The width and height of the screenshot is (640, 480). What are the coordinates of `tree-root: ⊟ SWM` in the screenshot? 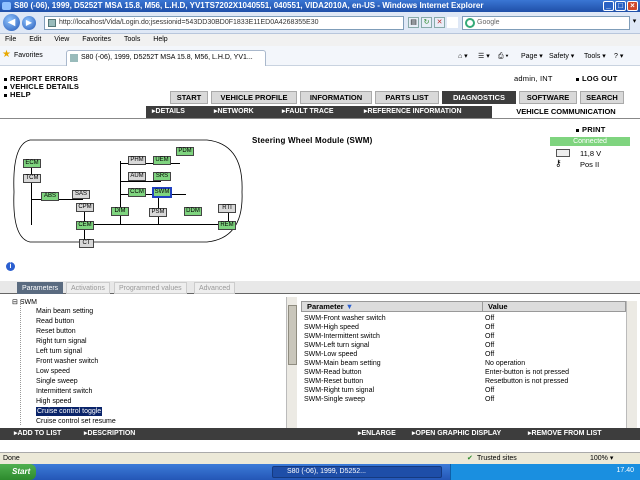 It's located at (24, 302).